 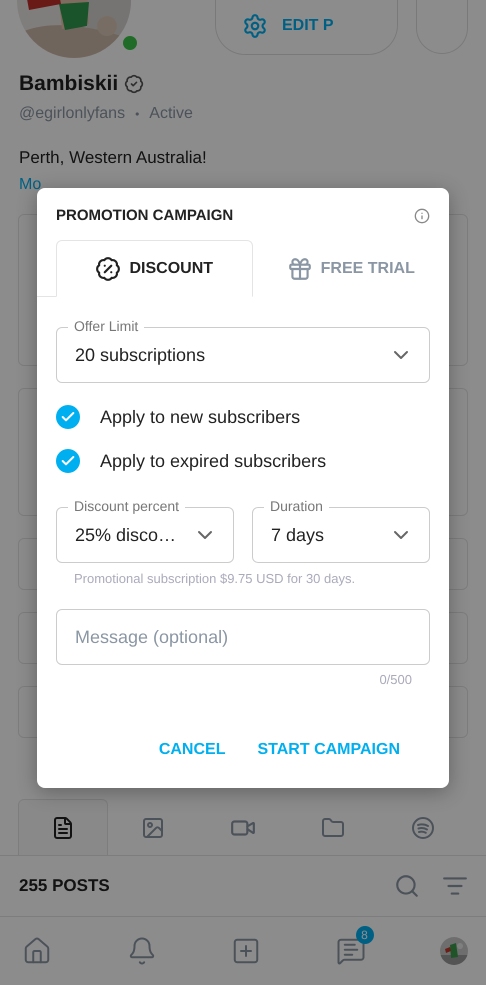 I want to click on add-icon, so click(x=246, y=951).